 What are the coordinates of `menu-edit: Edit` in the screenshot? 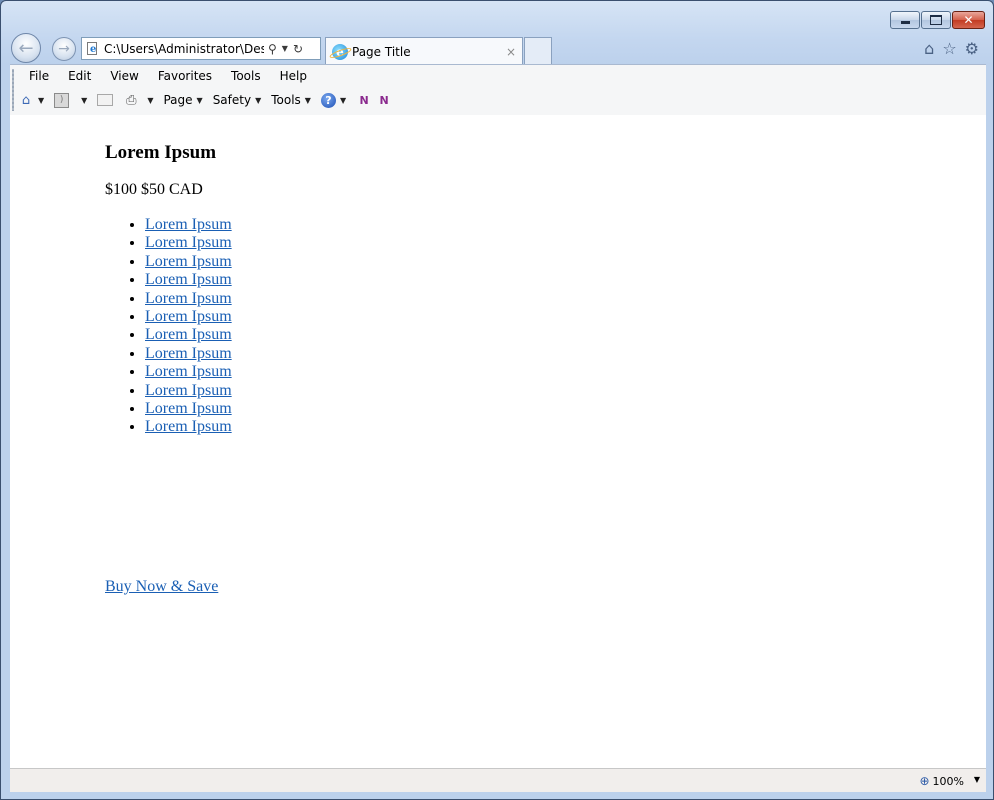 It's located at (78, 76).